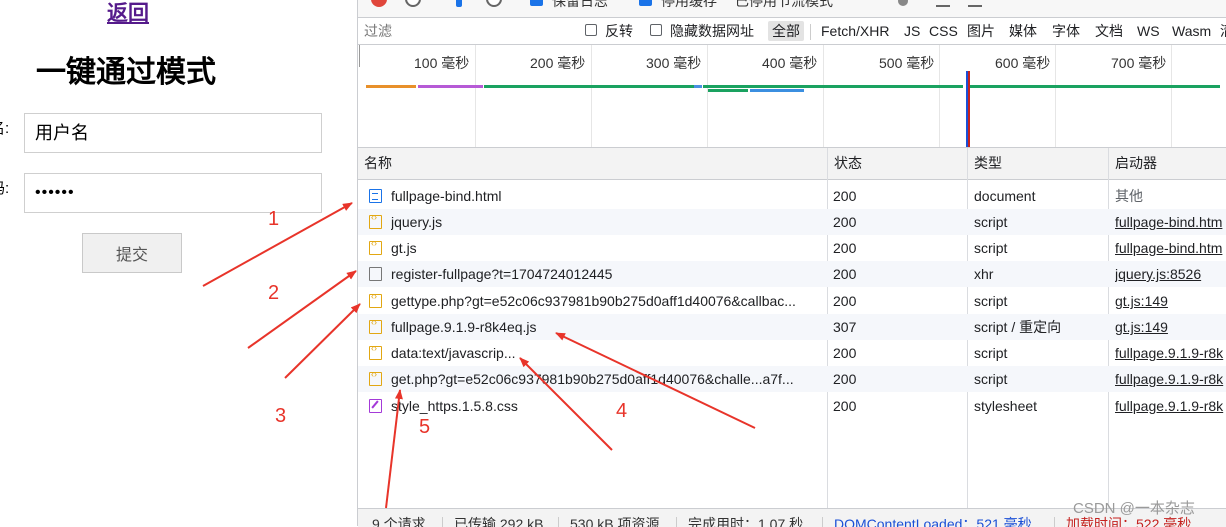 This screenshot has width=1226, height=527. What do you see at coordinates (845, 327) in the screenshot?
I see `request-status: 307` at bounding box center [845, 327].